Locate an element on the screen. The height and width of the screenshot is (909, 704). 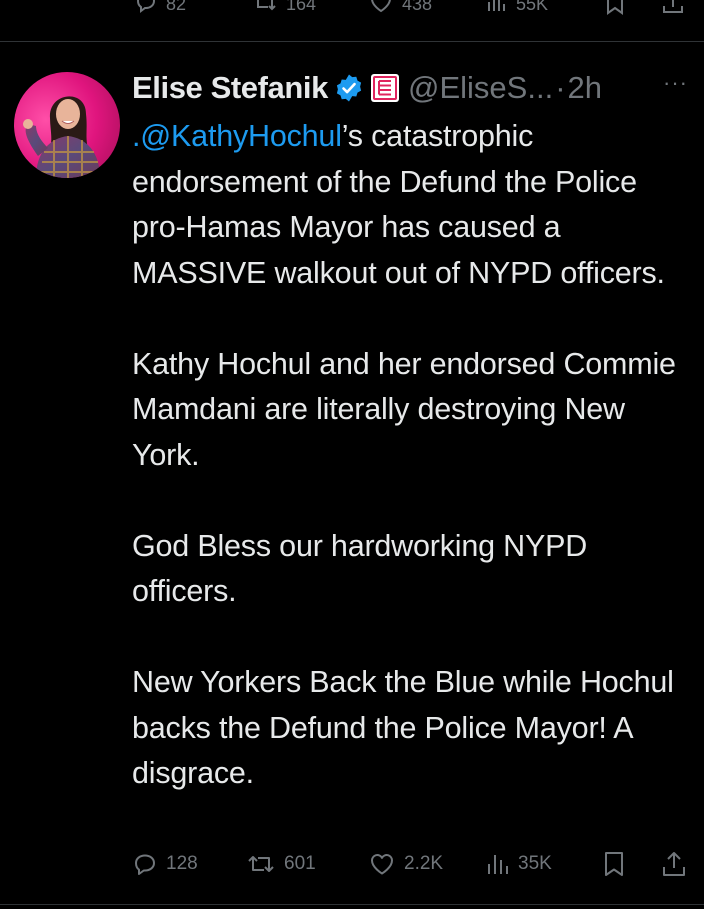
prev-like-count: 438 is located at coordinates (417, 7).